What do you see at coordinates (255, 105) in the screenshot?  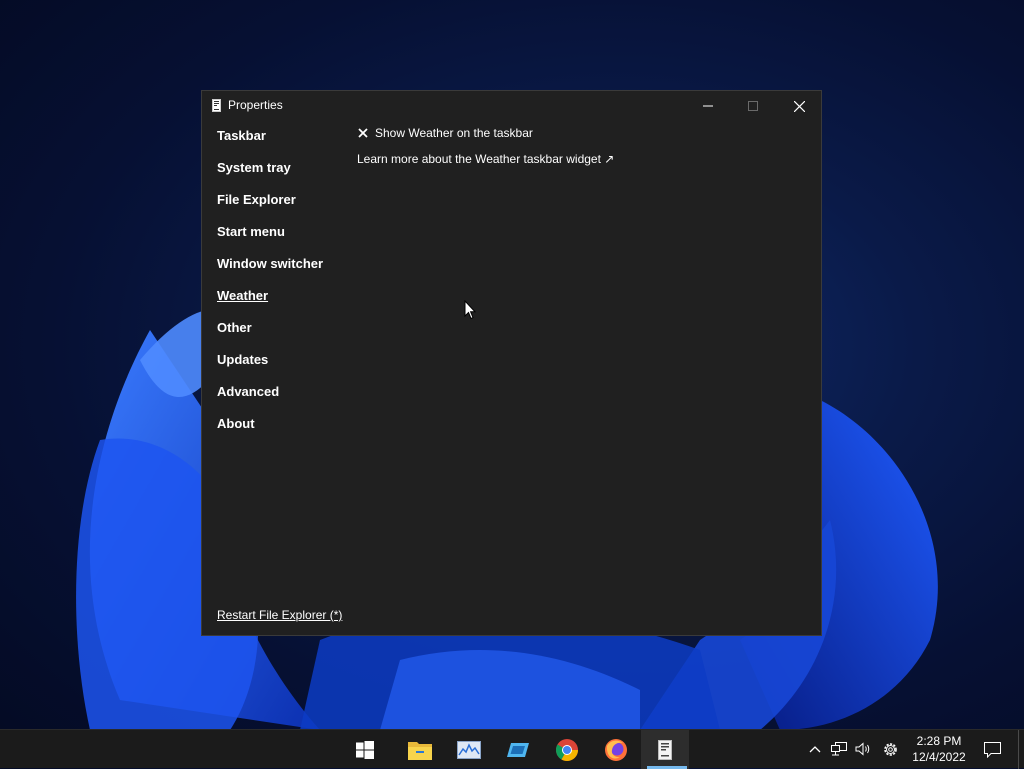 I see `window-title: Properties` at bounding box center [255, 105].